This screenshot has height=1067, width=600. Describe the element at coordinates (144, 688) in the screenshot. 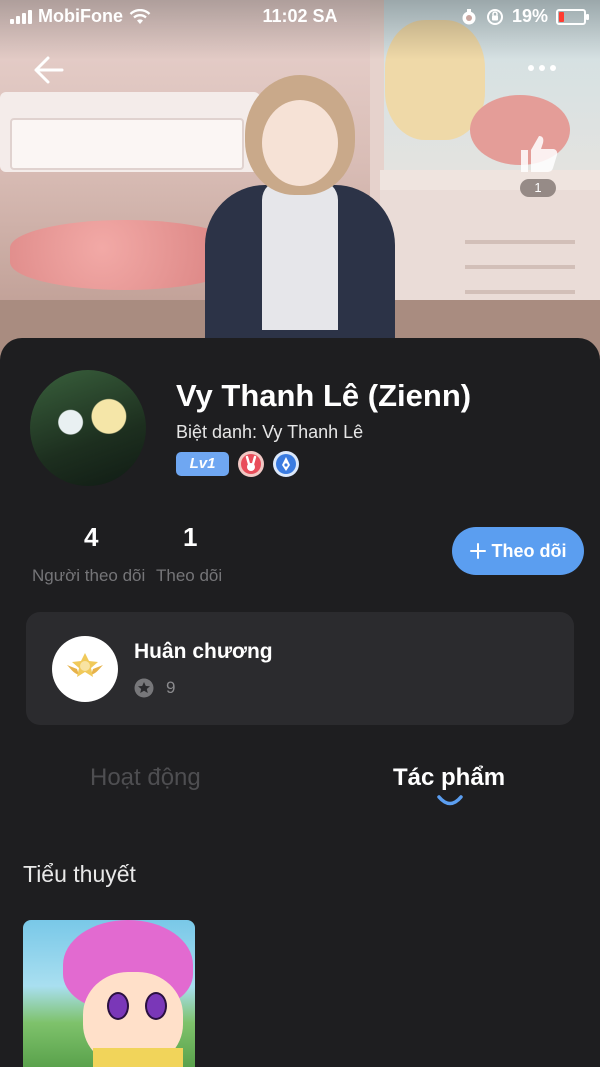

I see `star-badge-icon` at that location.